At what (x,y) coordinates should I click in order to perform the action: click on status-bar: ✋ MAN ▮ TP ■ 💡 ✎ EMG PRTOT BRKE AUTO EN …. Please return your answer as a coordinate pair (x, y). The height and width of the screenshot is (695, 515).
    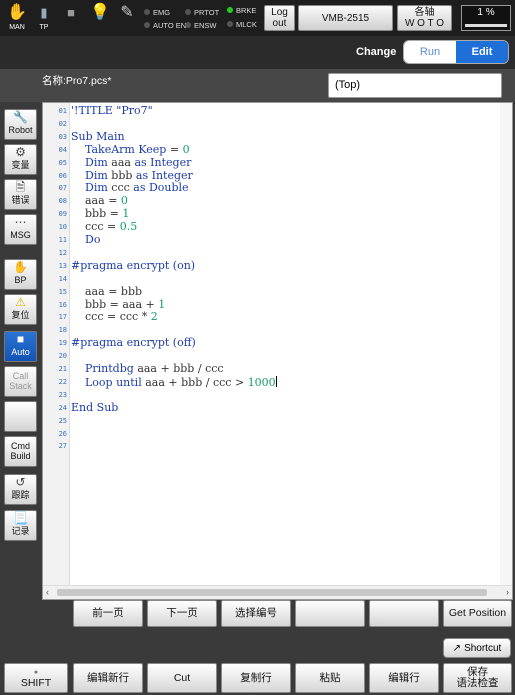
    Looking at the image, I should click on (257, 18).